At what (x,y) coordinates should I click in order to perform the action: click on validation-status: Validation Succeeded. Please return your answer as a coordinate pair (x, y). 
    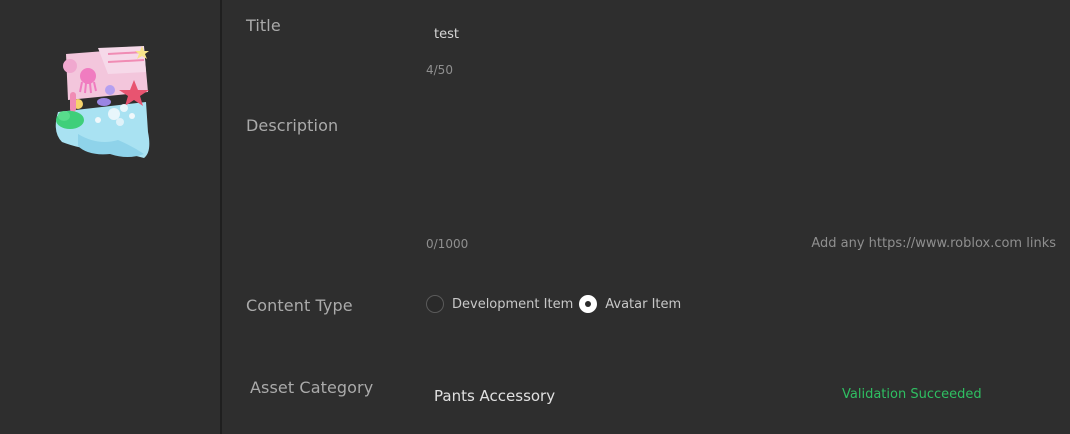
    Looking at the image, I should click on (912, 394).